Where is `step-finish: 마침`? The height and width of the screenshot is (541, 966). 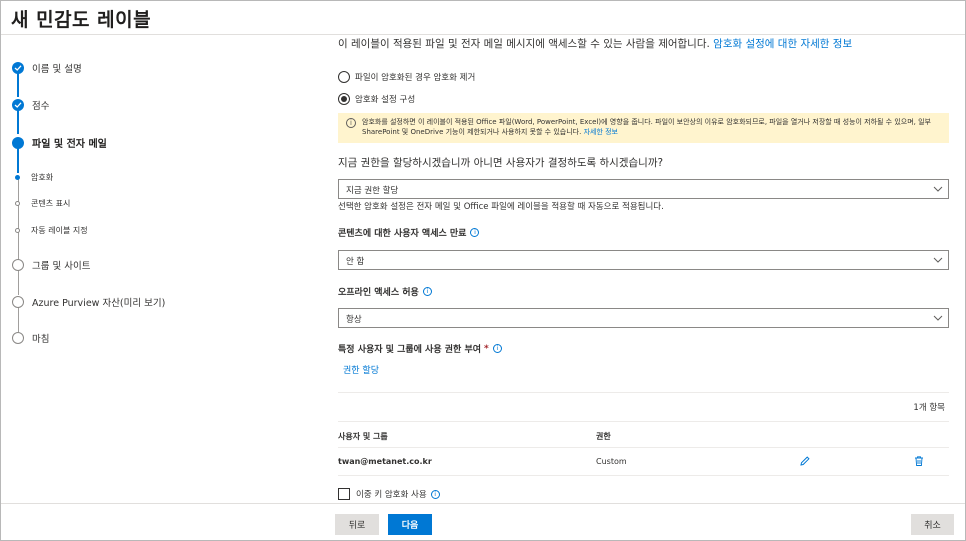 step-finish: 마침 is located at coordinates (30, 338).